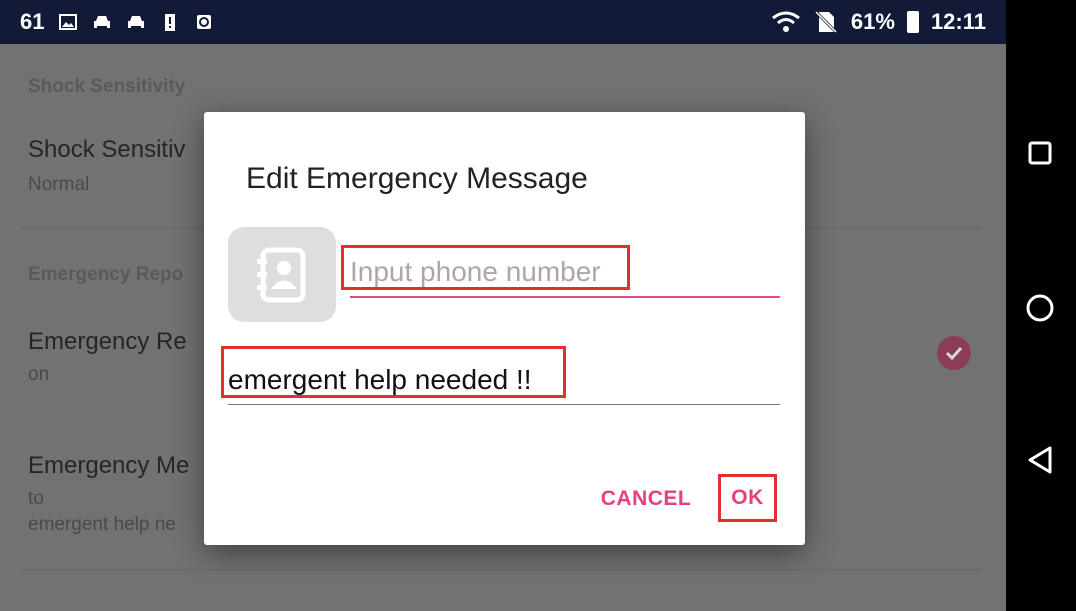  What do you see at coordinates (825, 22) in the screenshot?
I see `no-sim-icon` at bounding box center [825, 22].